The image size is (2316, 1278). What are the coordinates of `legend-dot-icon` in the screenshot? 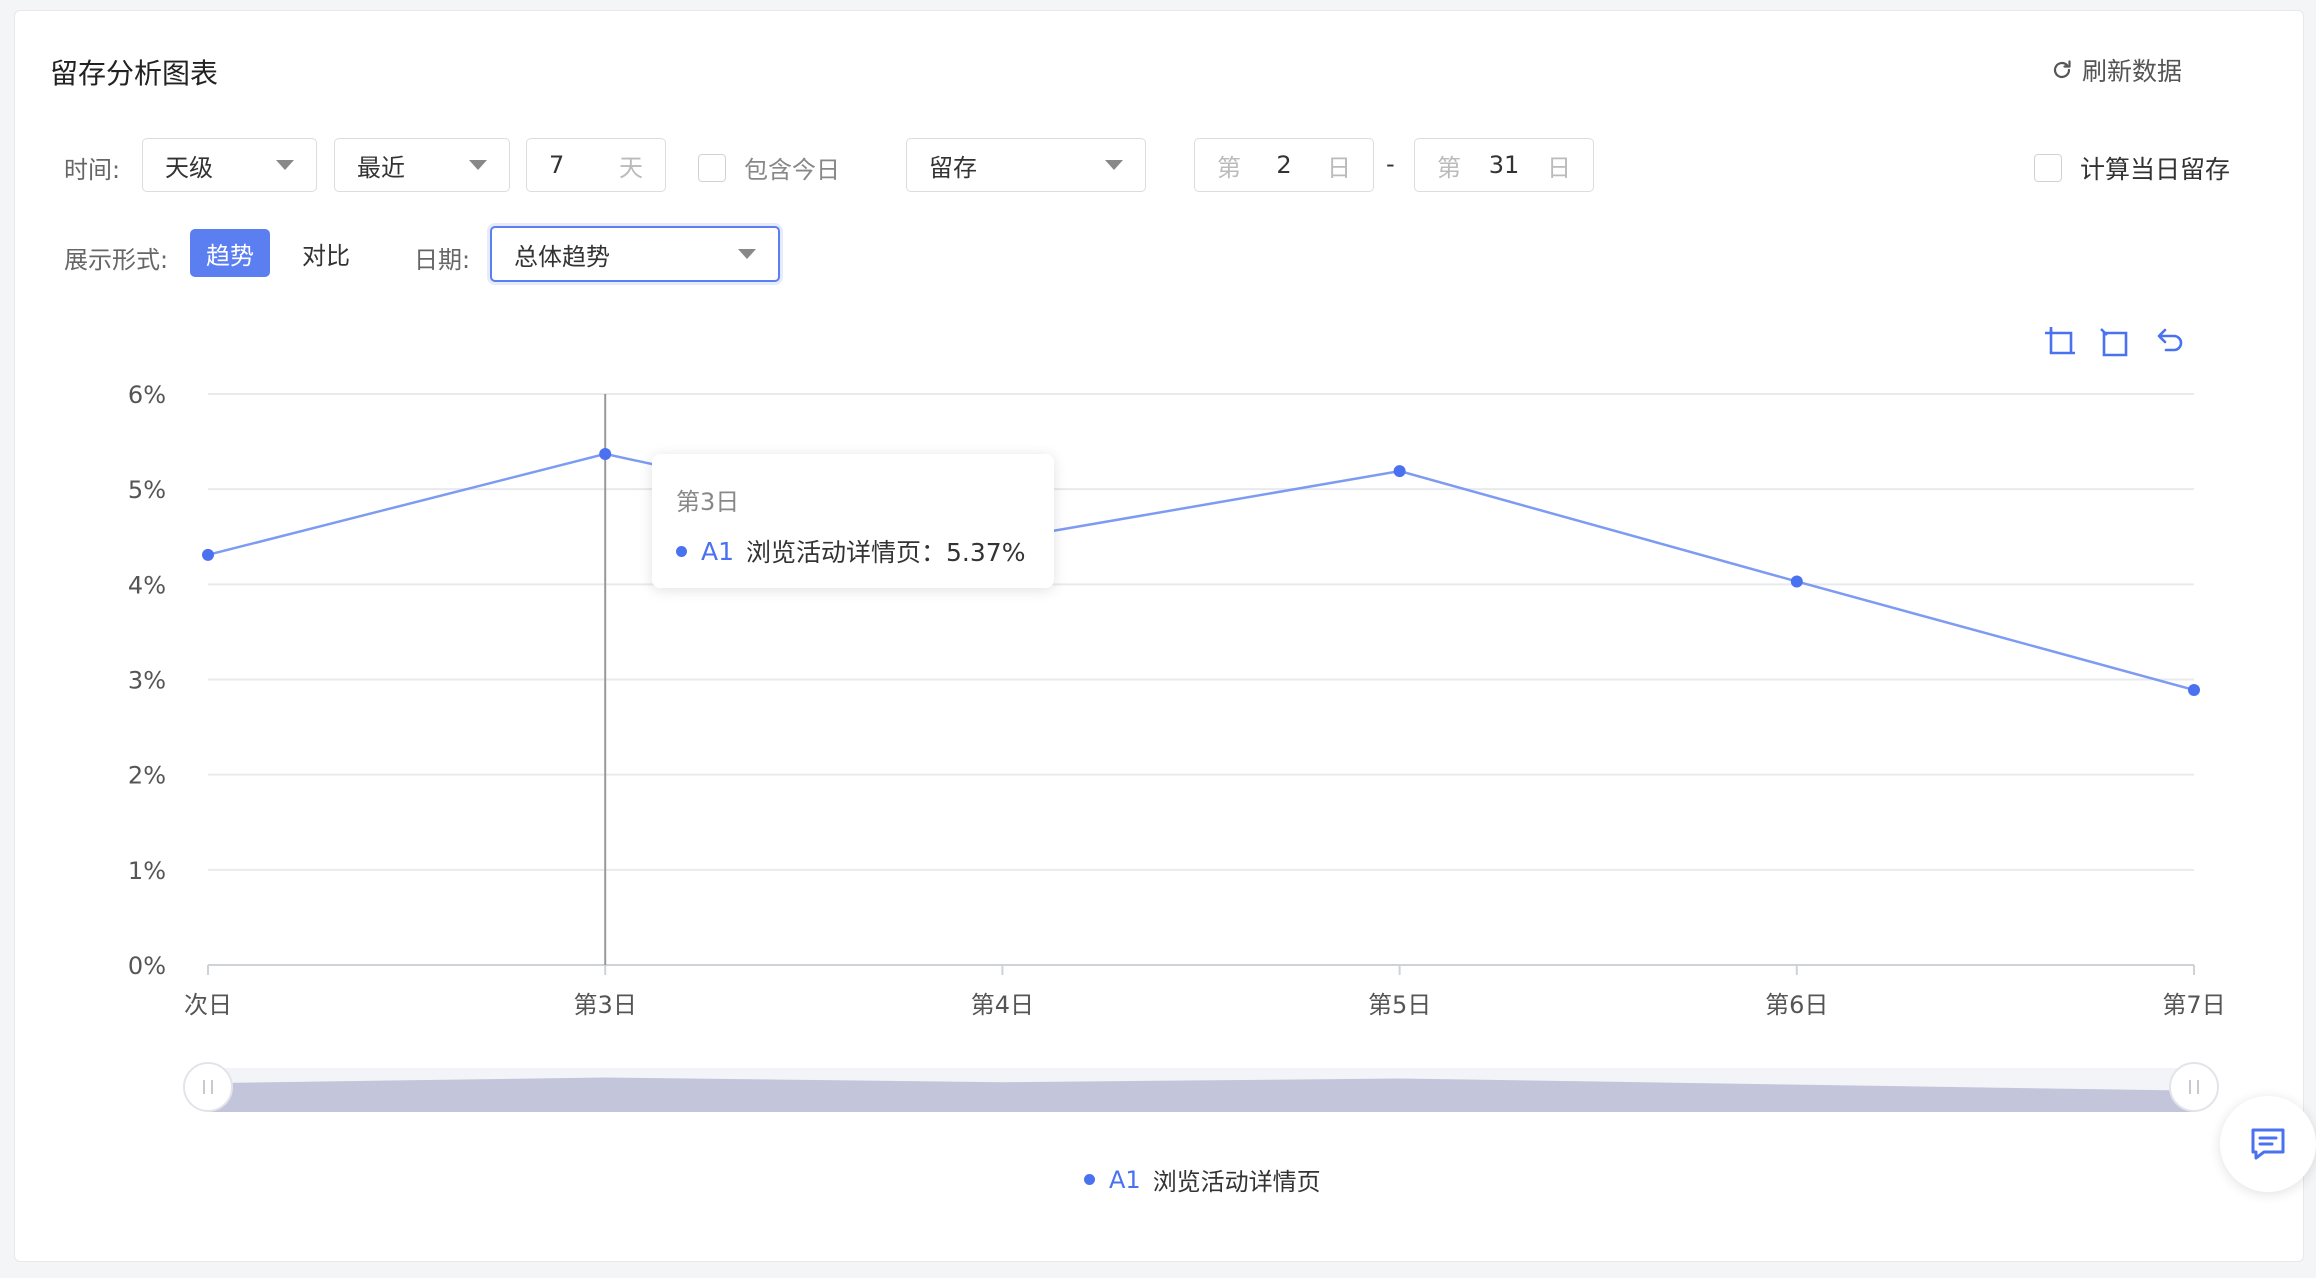 It's located at (1089, 1179).